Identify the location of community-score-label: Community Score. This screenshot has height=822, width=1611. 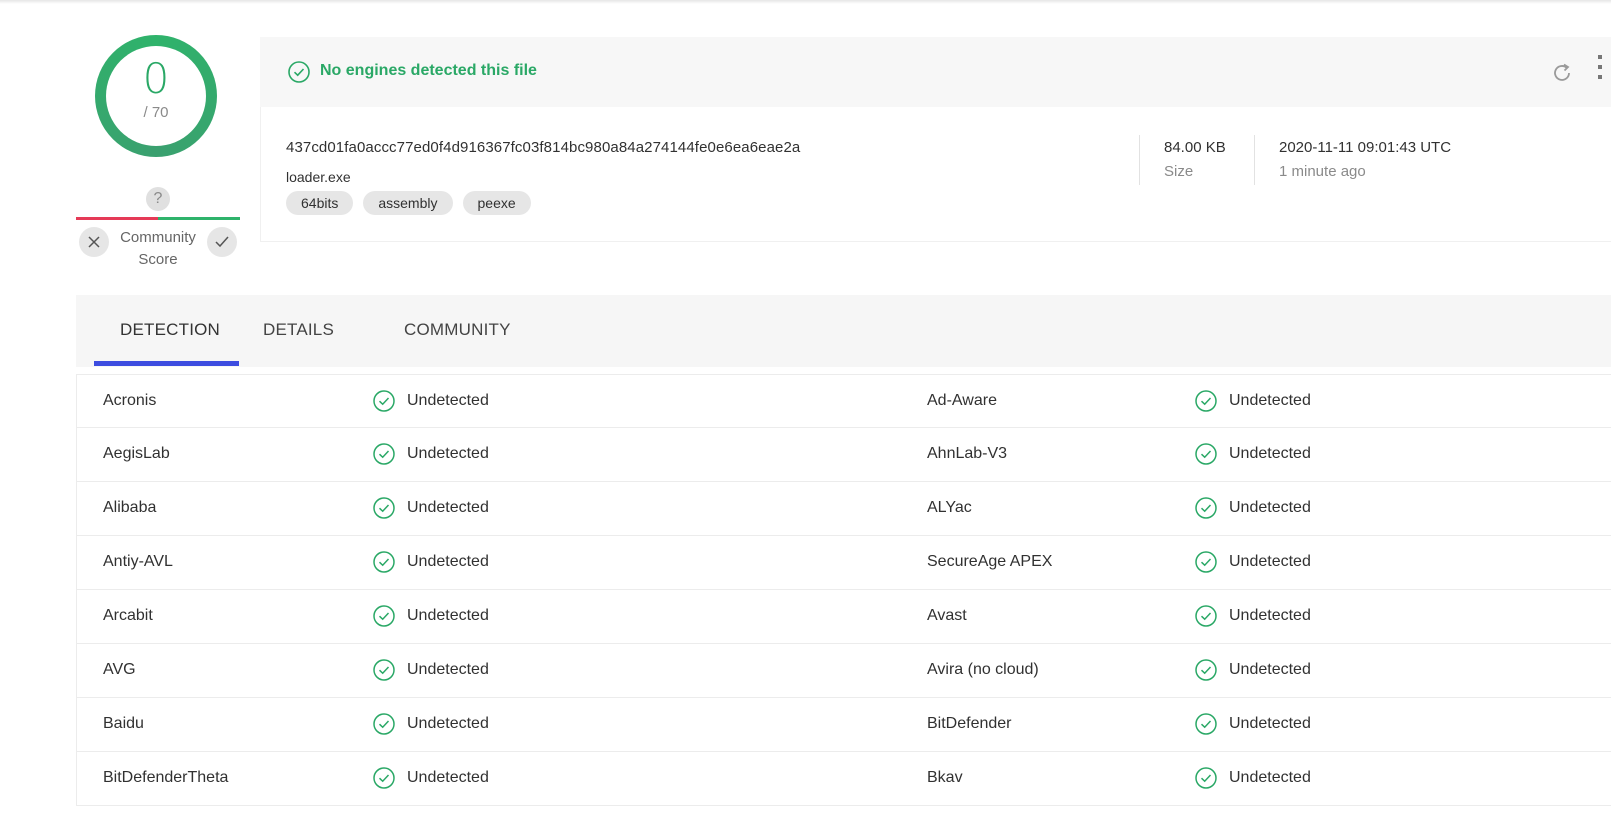
(158, 249).